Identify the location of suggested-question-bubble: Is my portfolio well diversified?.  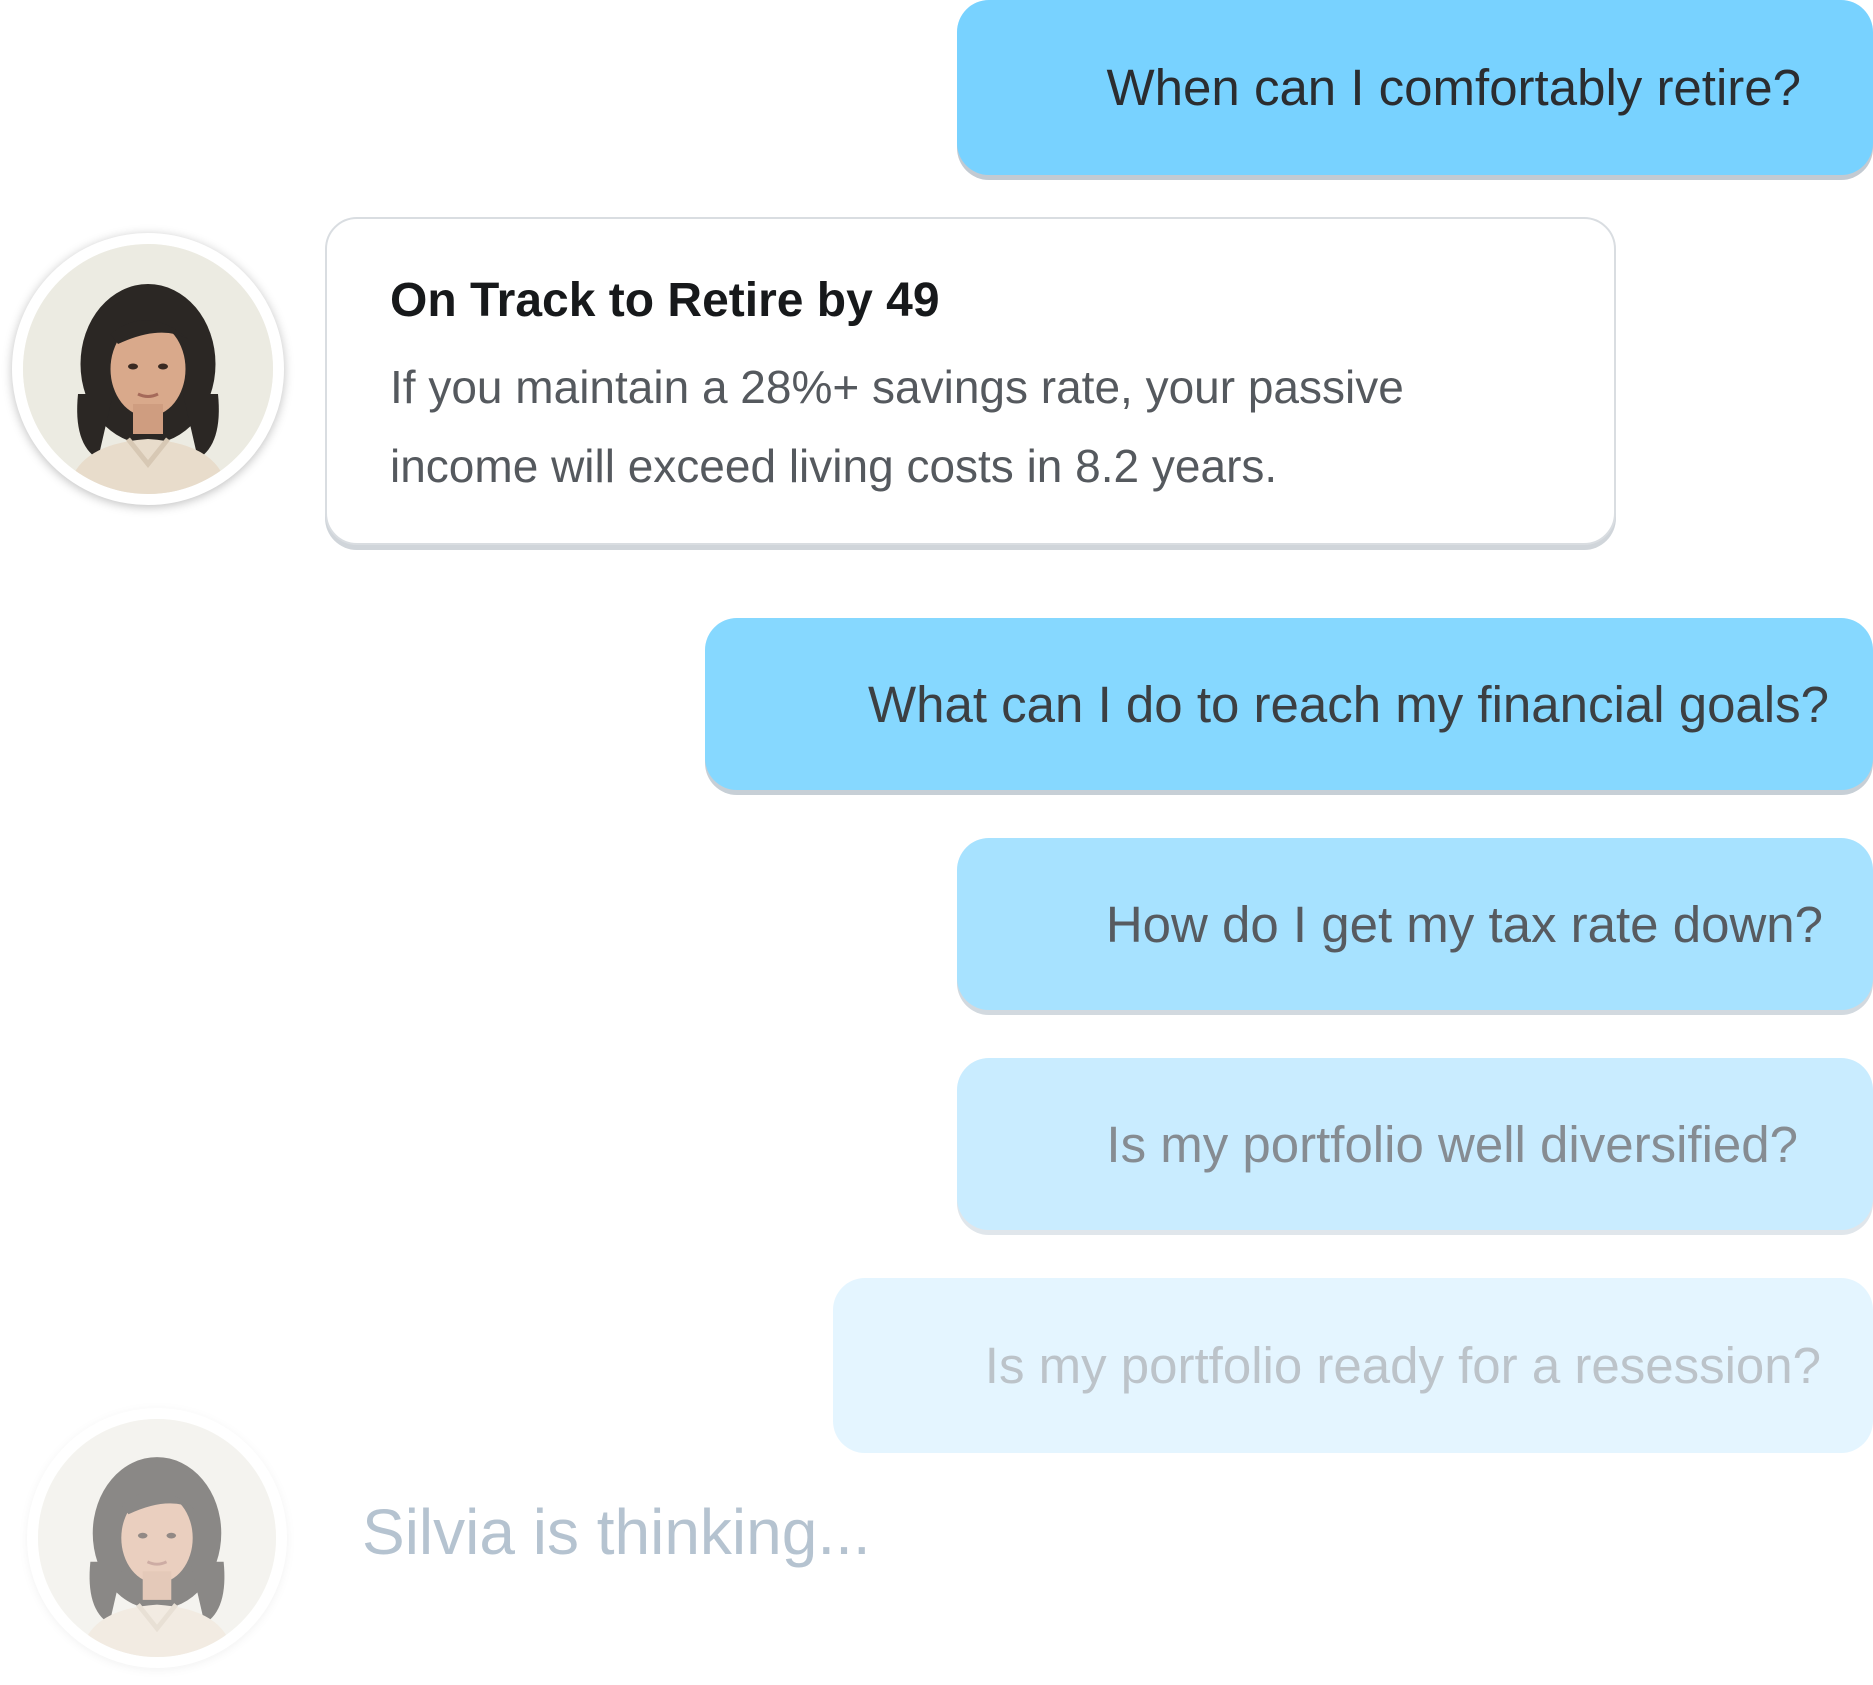
(1415, 1144).